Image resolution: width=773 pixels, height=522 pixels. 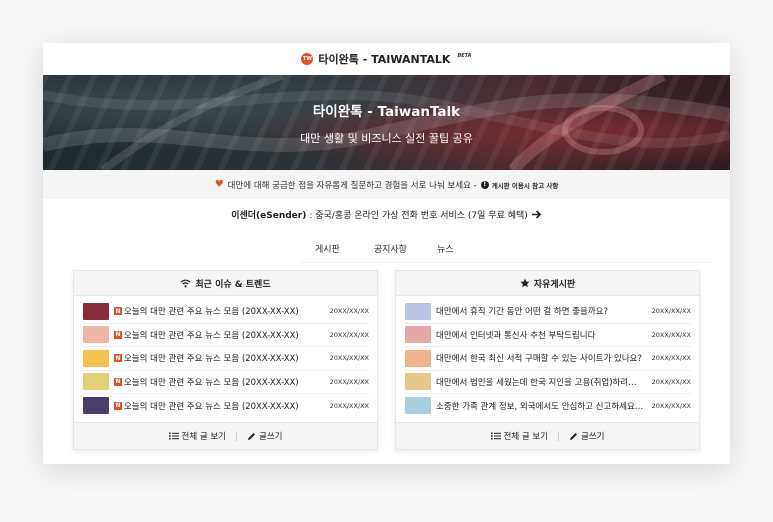 I want to click on post-row: 대만에서 법인을 세웠는데 한국 지인을 고용(취업)하려… 20XX/XX/XX, so click(x=548, y=382).